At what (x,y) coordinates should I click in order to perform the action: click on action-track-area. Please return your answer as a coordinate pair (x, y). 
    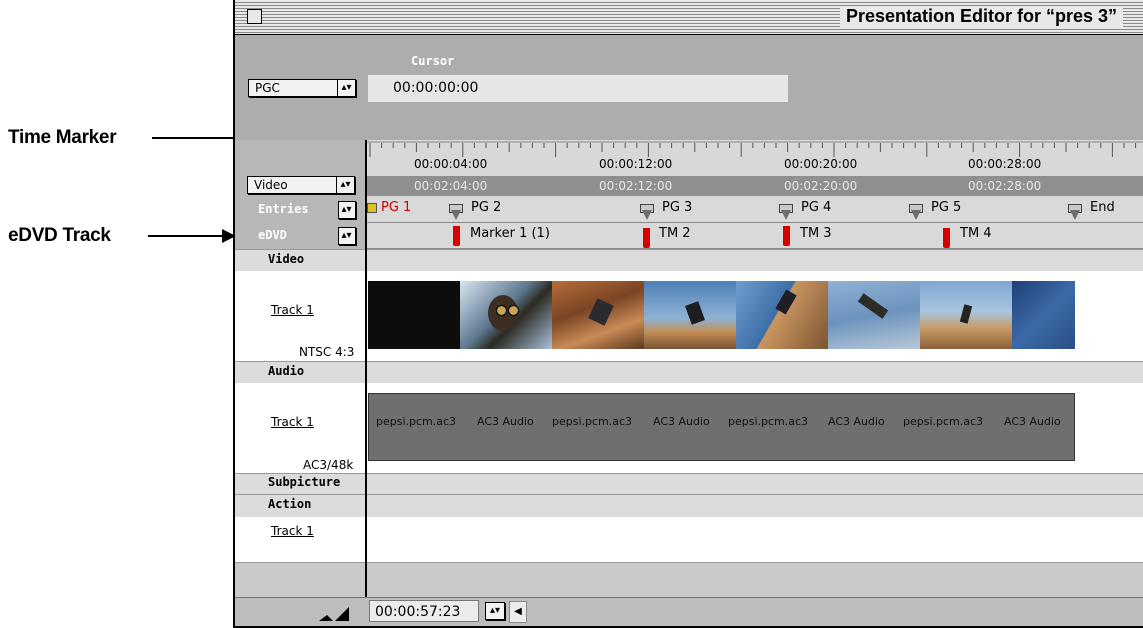
    Looking at the image, I should click on (689, 539).